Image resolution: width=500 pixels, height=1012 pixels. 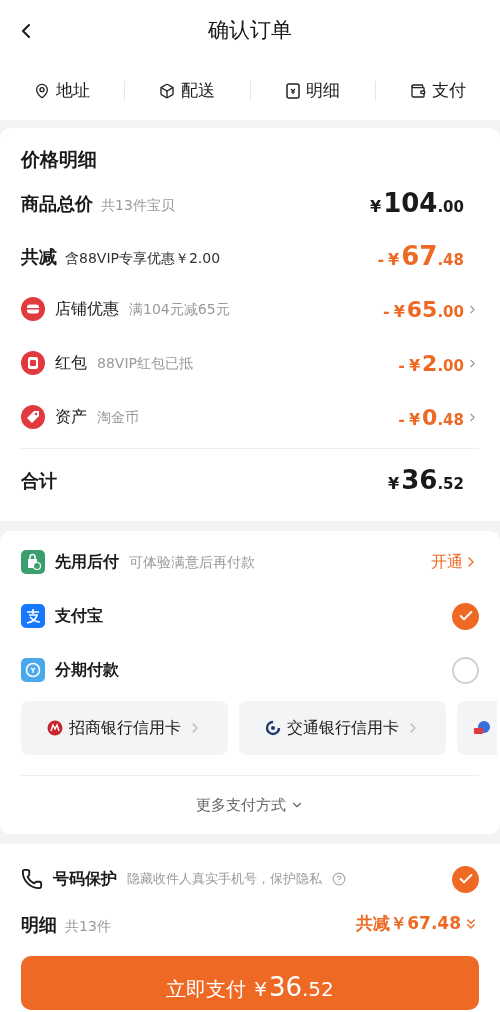 What do you see at coordinates (85, 879) in the screenshot?
I see `privacy-label: 号码保护` at bounding box center [85, 879].